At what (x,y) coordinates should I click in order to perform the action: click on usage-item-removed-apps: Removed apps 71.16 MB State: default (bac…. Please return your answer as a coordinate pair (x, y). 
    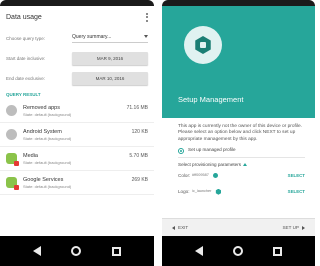
    Looking at the image, I should click on (77, 111).